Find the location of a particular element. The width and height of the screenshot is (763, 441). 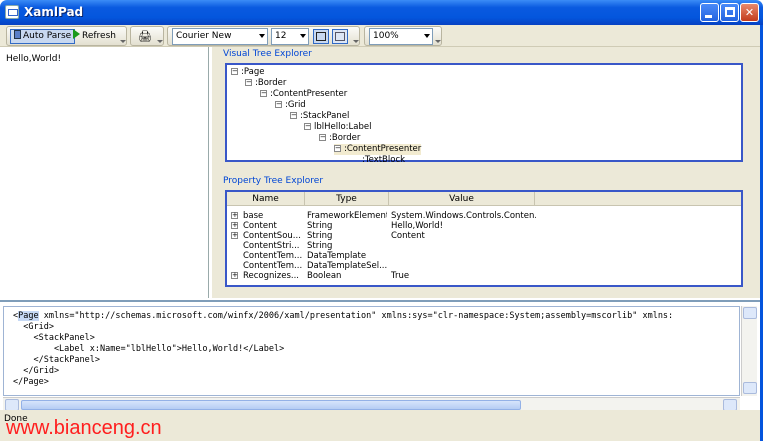

column-header-value: Value is located at coordinates (462, 199).